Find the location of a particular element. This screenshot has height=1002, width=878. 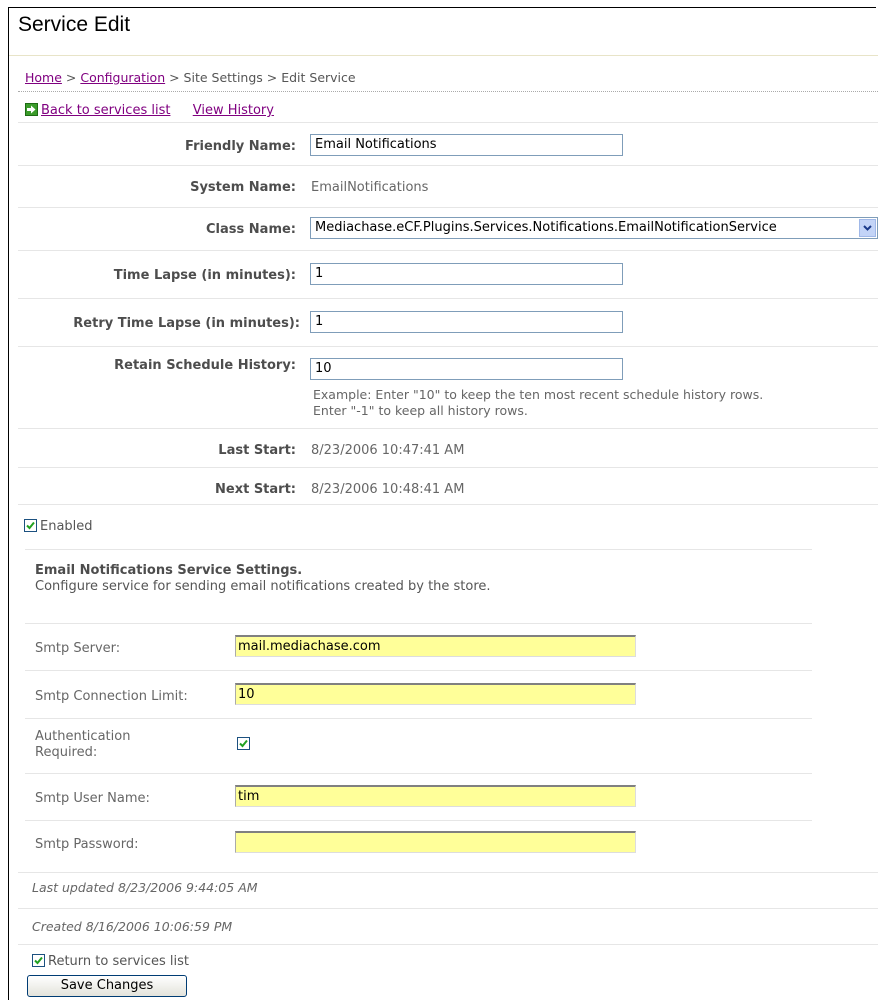

last-start-value: 8/23/2006 10:47:41 AM is located at coordinates (388, 450).